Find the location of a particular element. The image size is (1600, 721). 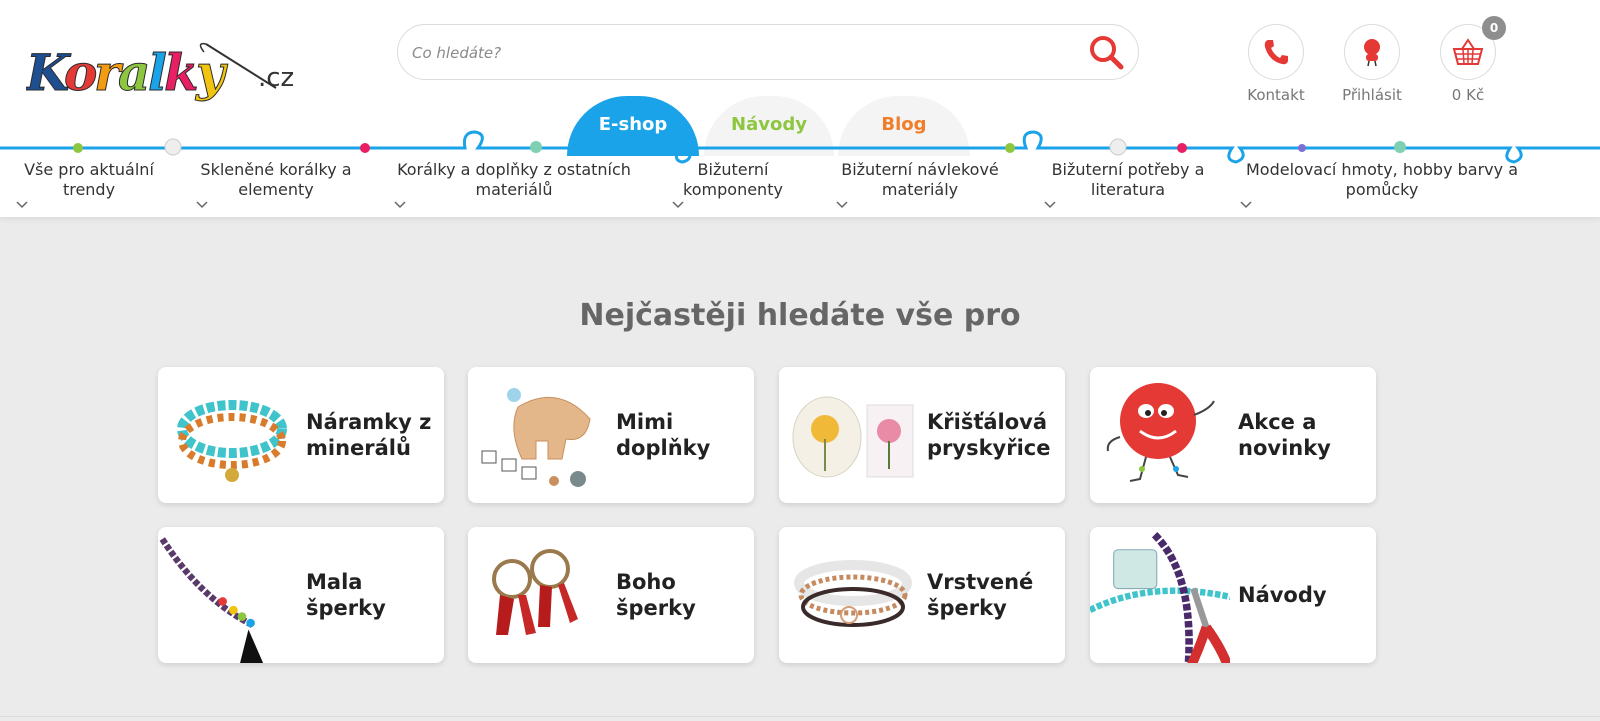

category-item-komponenty: Bižuterní komponenty is located at coordinates (733, 185).